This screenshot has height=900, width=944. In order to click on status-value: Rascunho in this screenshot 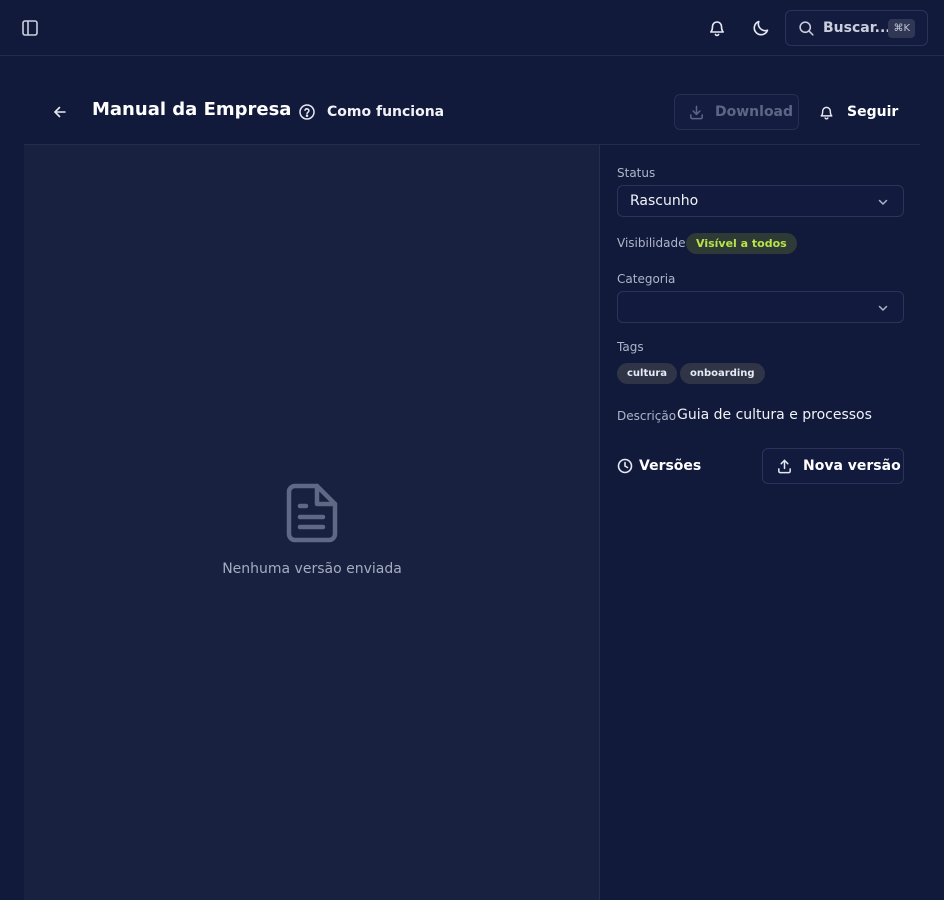, I will do `click(664, 201)`.